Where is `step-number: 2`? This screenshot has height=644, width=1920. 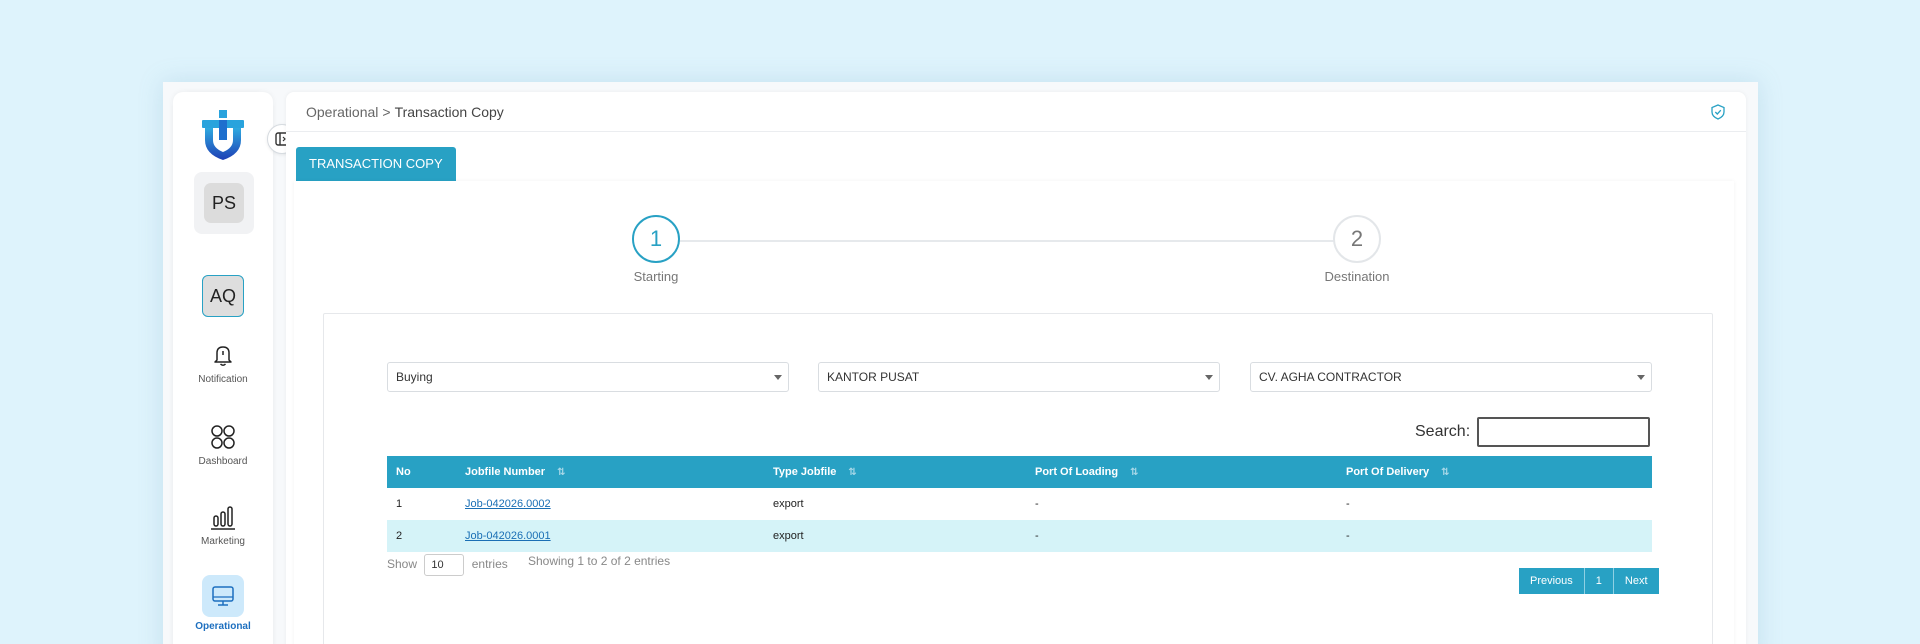
step-number: 2 is located at coordinates (1357, 239).